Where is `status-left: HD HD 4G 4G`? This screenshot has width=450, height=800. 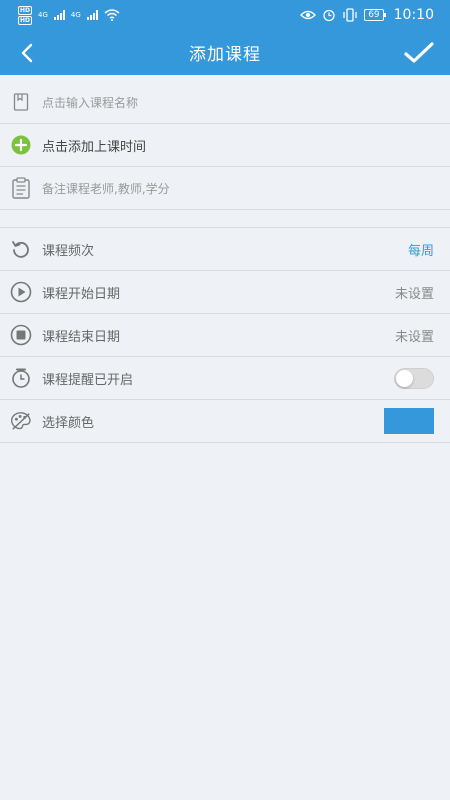
status-left: HD HD 4G 4G is located at coordinates (69, 15).